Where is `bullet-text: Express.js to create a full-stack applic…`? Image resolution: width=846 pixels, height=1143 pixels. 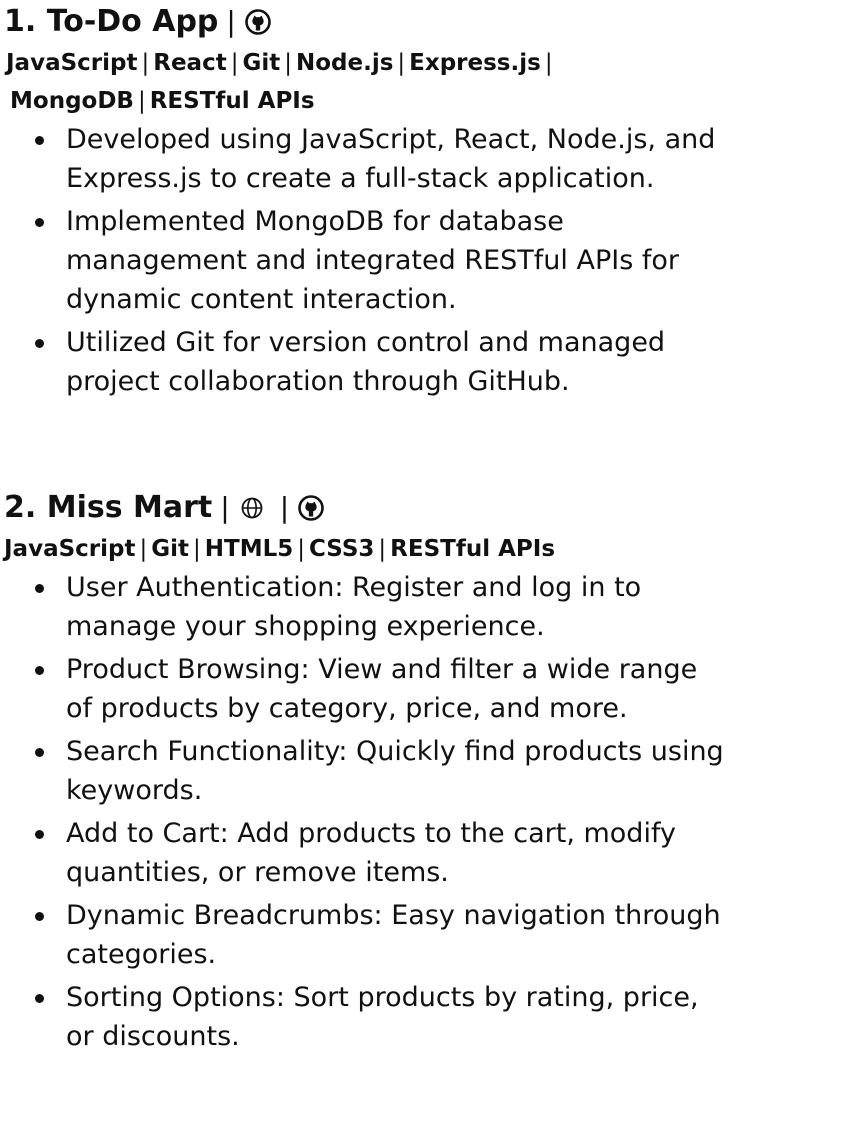 bullet-text: Express.js to create a full-stack applic… is located at coordinates (360, 178).